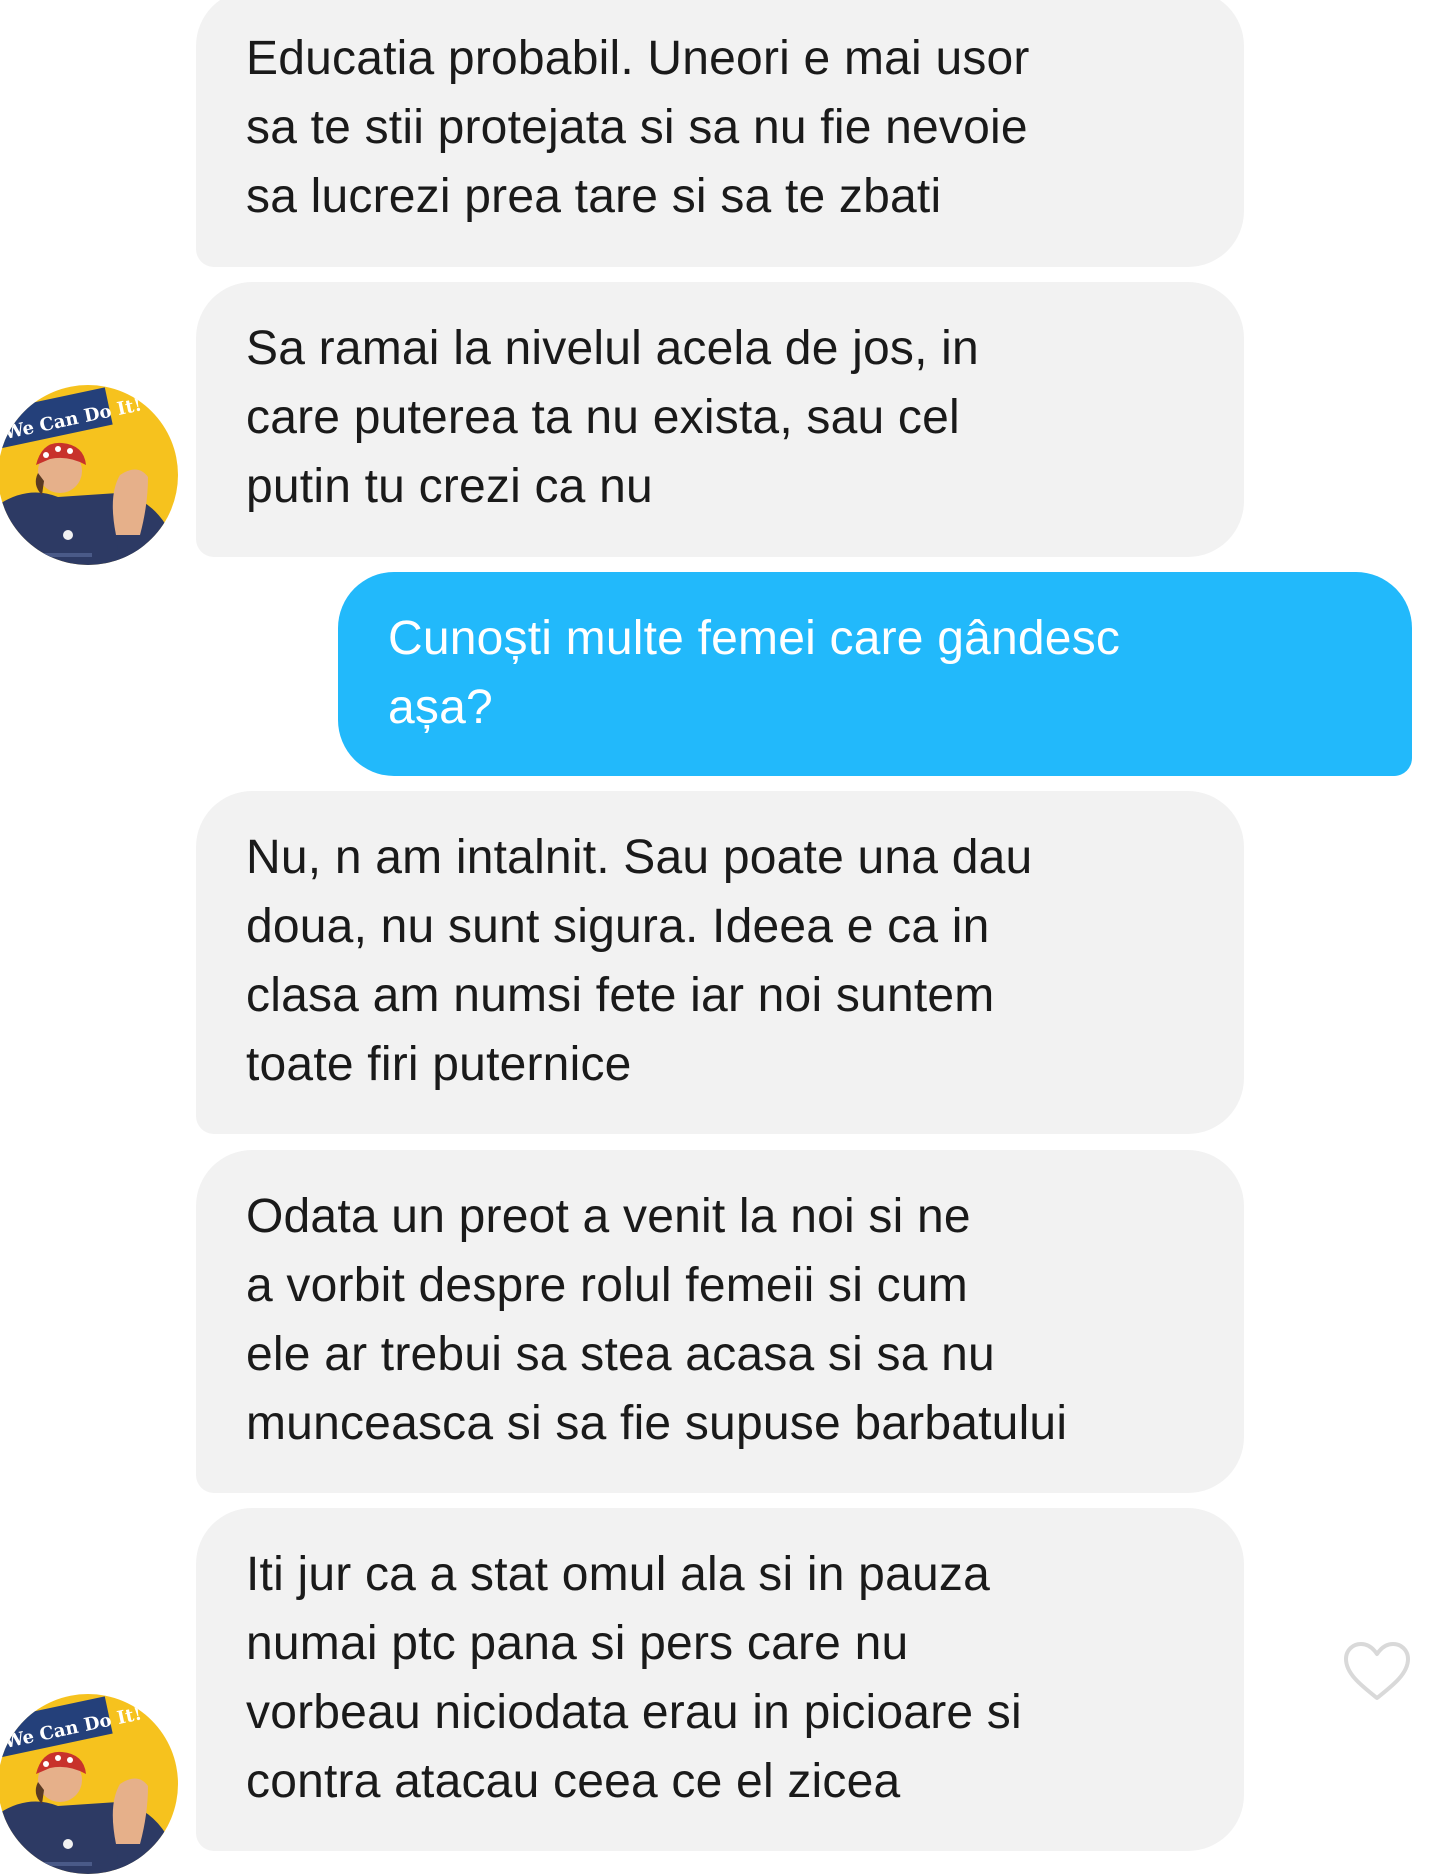 This screenshot has height=1876, width=1440. I want to click on like-button, so click(1377, 1671).